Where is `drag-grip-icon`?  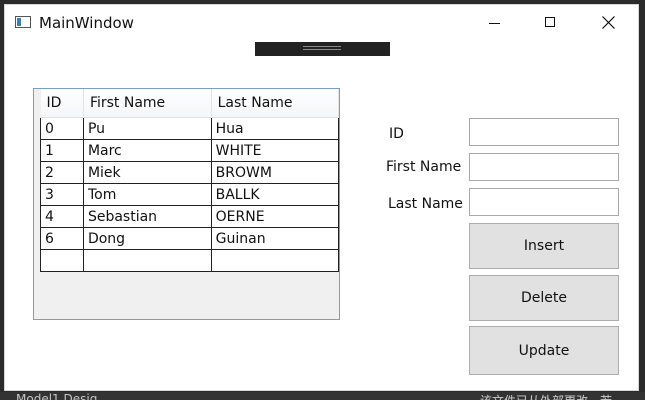 drag-grip-icon is located at coordinates (322, 46).